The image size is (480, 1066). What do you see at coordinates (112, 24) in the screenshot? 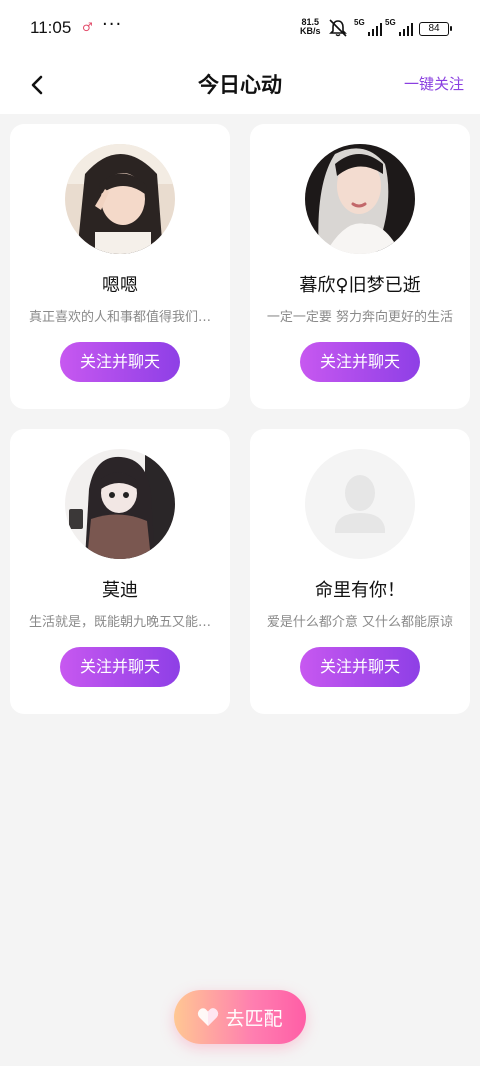
I see `more-notifications-icon: ···` at bounding box center [112, 24].